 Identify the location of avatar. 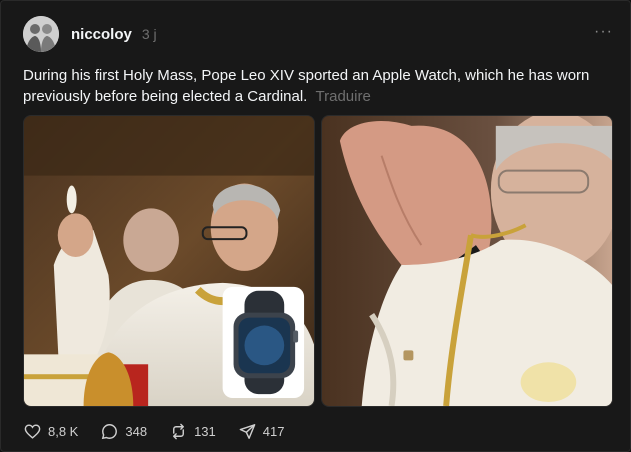
(41, 34).